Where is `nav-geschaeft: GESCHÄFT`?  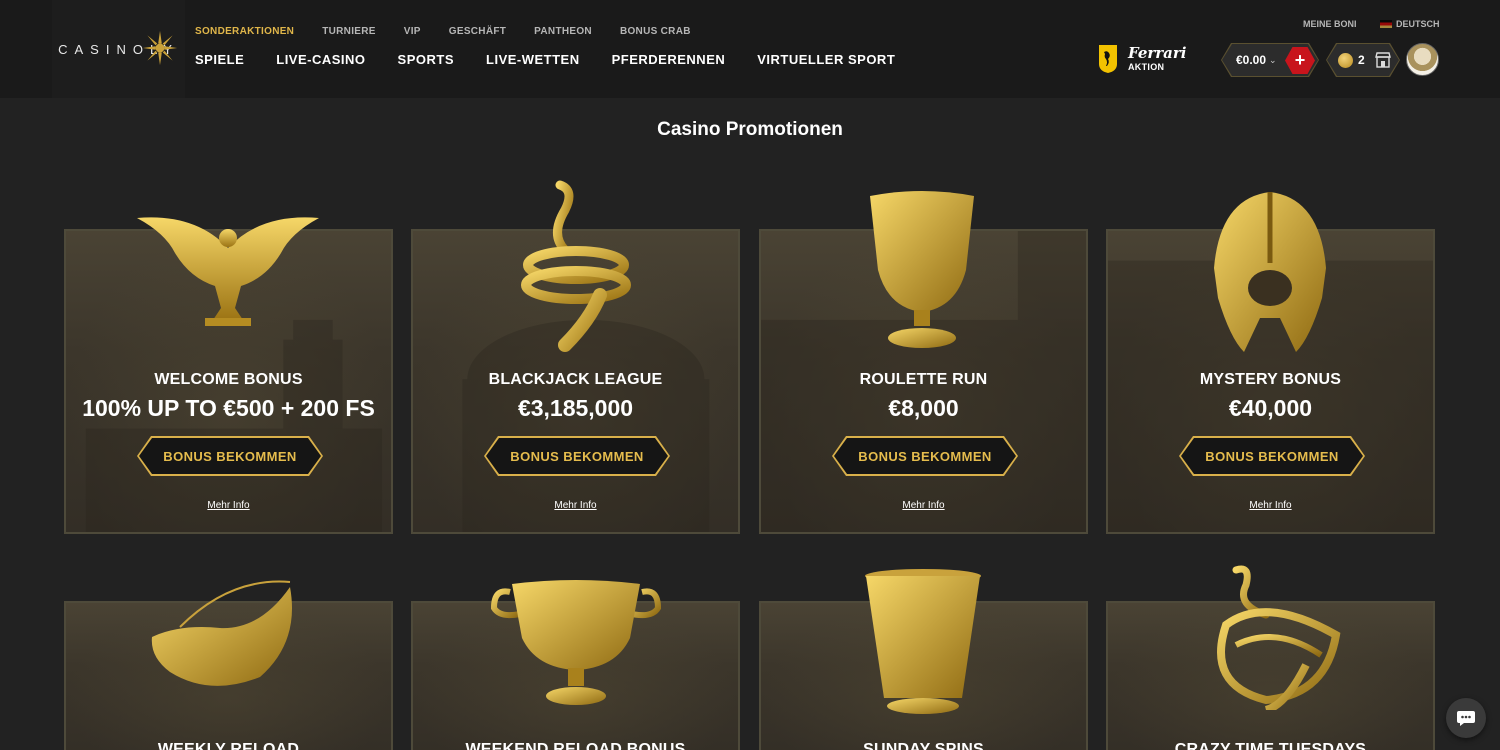 nav-geschaeft: GESCHÄFT is located at coordinates (477, 31).